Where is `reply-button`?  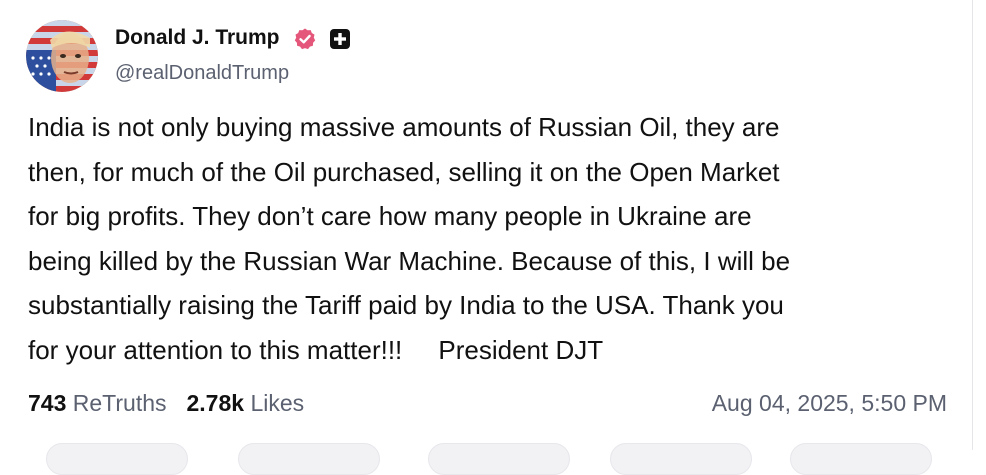
reply-button is located at coordinates (117, 459).